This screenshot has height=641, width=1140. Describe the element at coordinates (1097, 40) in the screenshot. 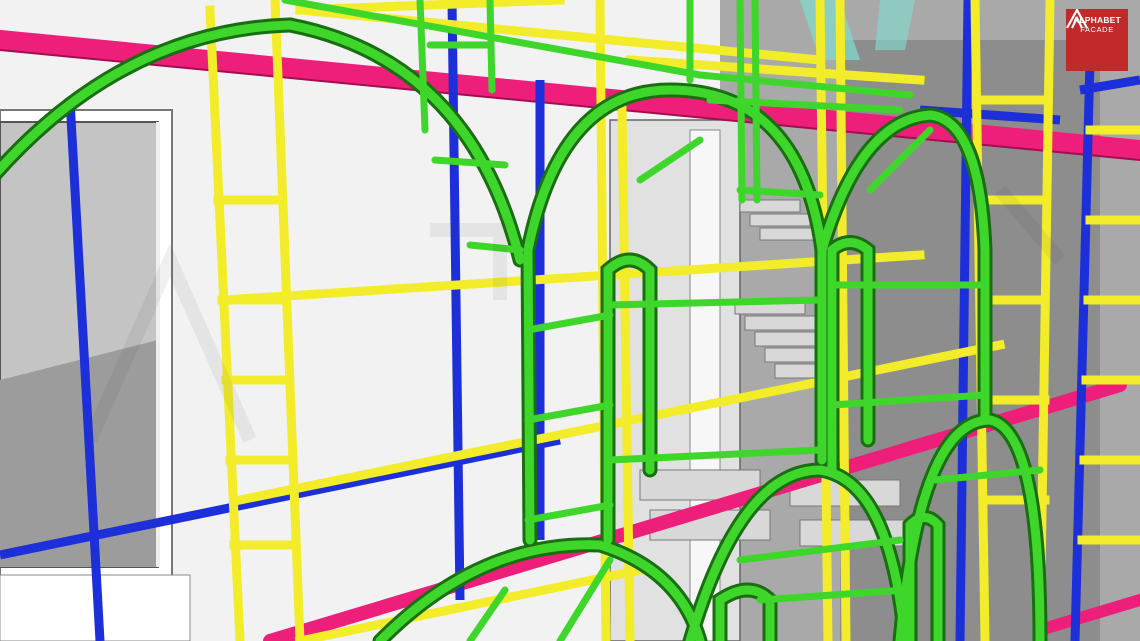

I see `brand-logo-badge: ALPHABET FACADE` at that location.